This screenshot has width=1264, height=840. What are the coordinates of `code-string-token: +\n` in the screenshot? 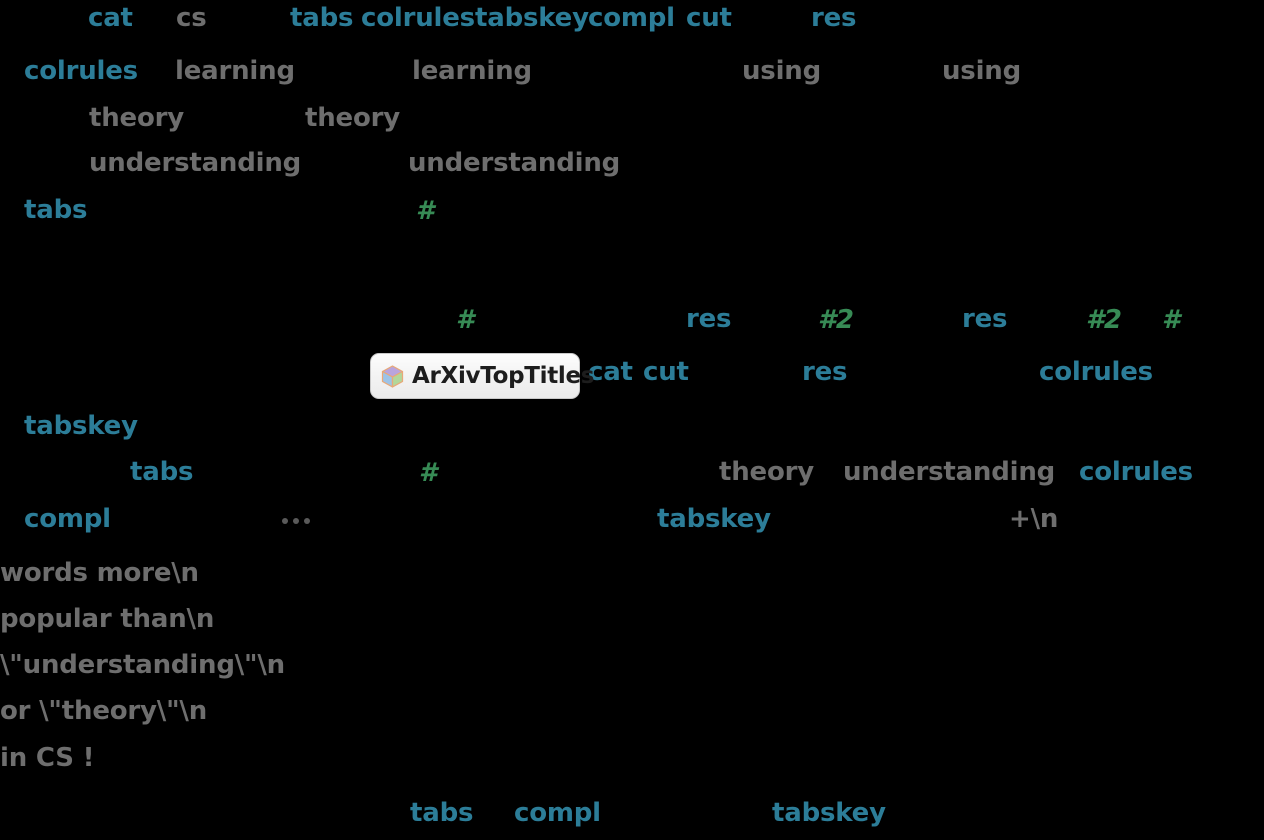 It's located at (1033, 519).